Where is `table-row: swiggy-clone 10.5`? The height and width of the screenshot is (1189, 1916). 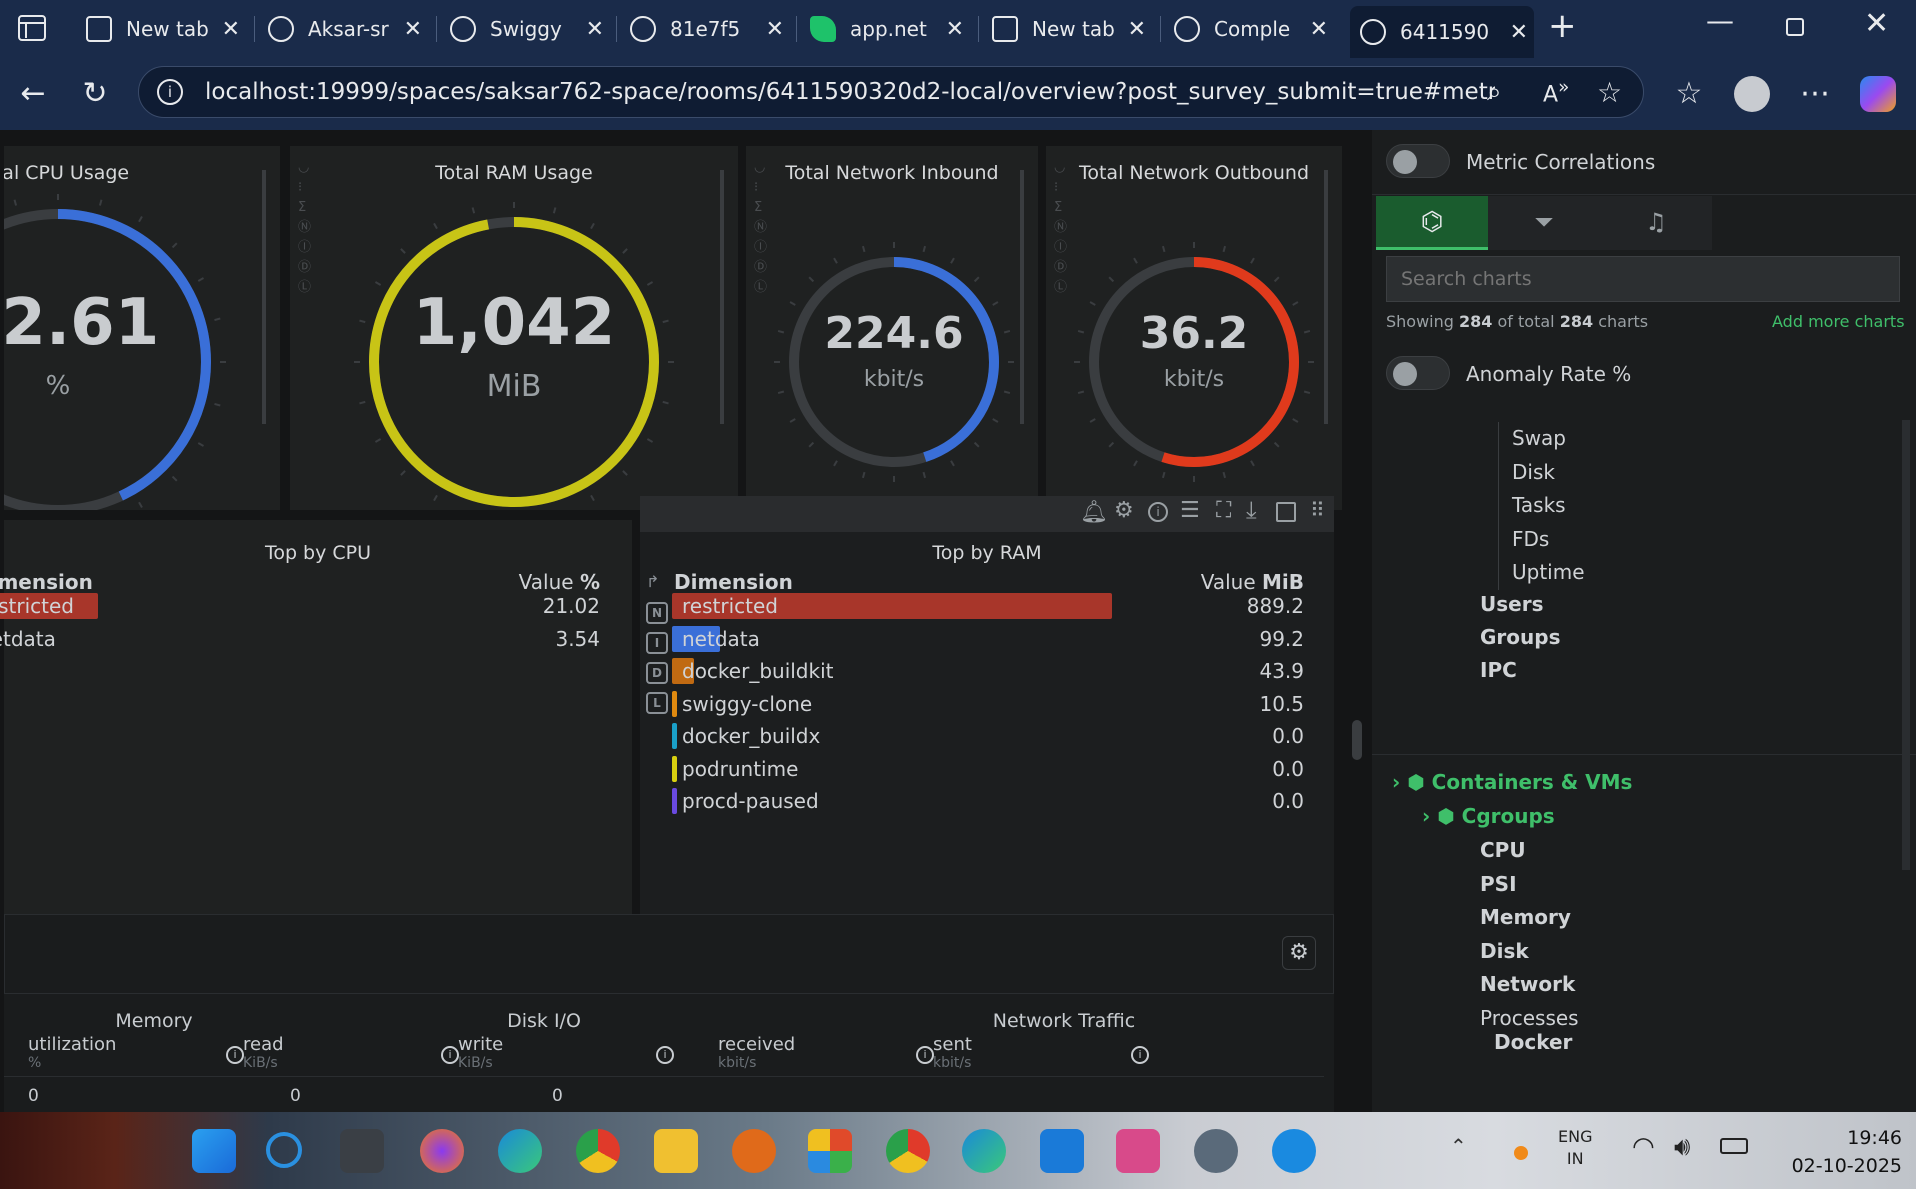
table-row: swiggy-clone 10.5 is located at coordinates (988, 704).